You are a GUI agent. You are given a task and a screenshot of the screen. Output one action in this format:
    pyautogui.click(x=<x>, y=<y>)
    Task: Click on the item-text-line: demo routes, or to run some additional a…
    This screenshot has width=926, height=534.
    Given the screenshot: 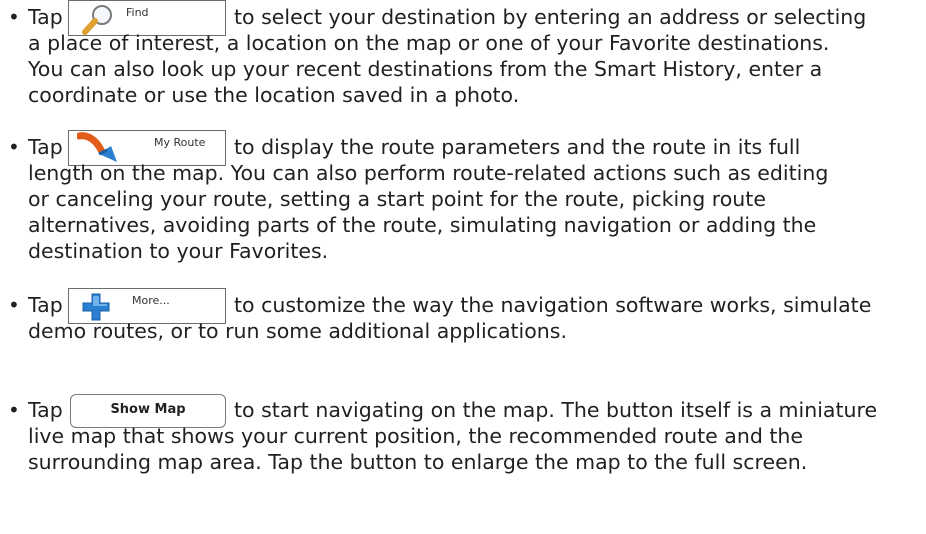 What is the action you would take?
    pyautogui.click(x=297, y=331)
    